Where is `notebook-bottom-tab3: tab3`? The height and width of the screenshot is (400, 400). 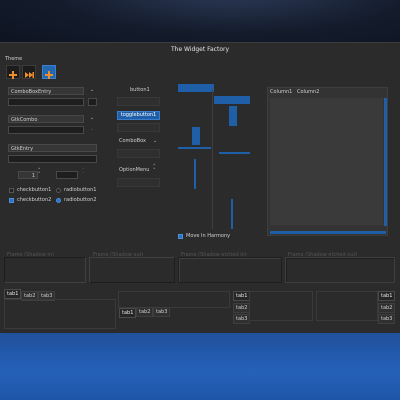 notebook-bottom-tab3: tab3 is located at coordinates (162, 312).